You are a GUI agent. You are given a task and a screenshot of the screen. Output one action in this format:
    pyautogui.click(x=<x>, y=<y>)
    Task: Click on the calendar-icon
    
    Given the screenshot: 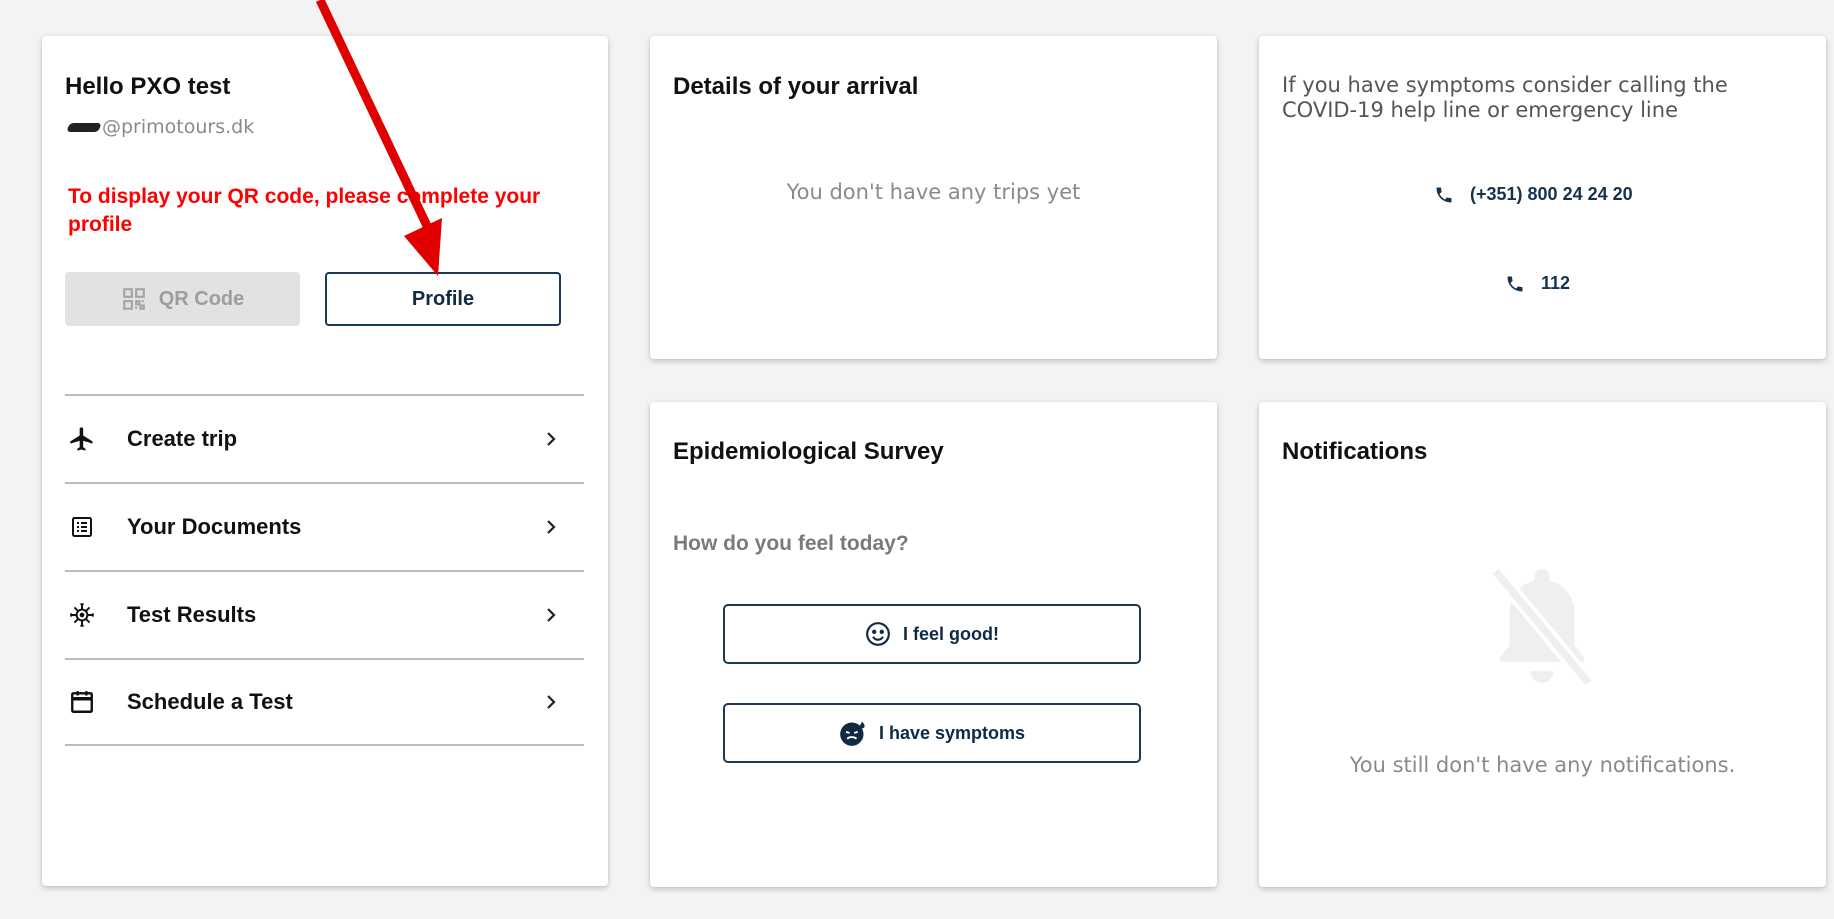 What is the action you would take?
    pyautogui.click(x=82, y=702)
    